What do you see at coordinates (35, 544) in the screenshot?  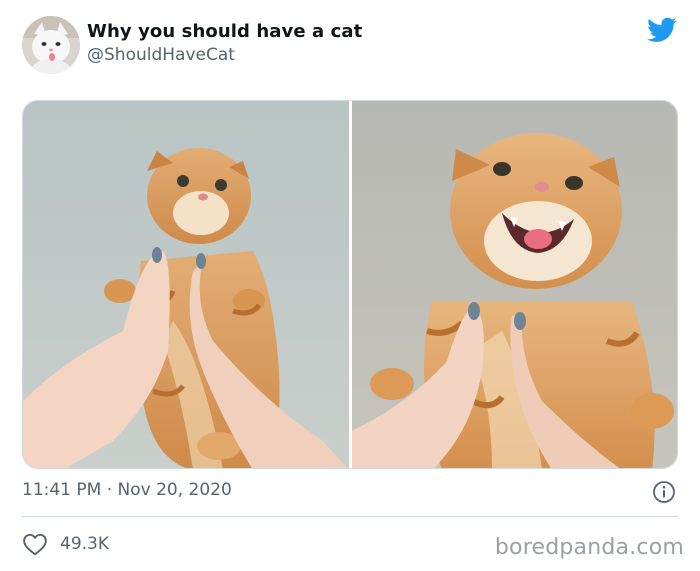 I see `heart-icon` at bounding box center [35, 544].